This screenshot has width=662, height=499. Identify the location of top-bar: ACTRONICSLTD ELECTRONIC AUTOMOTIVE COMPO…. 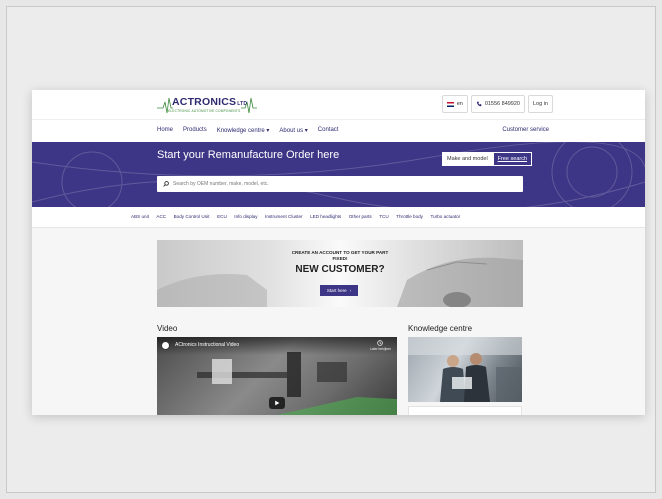
(338, 104).